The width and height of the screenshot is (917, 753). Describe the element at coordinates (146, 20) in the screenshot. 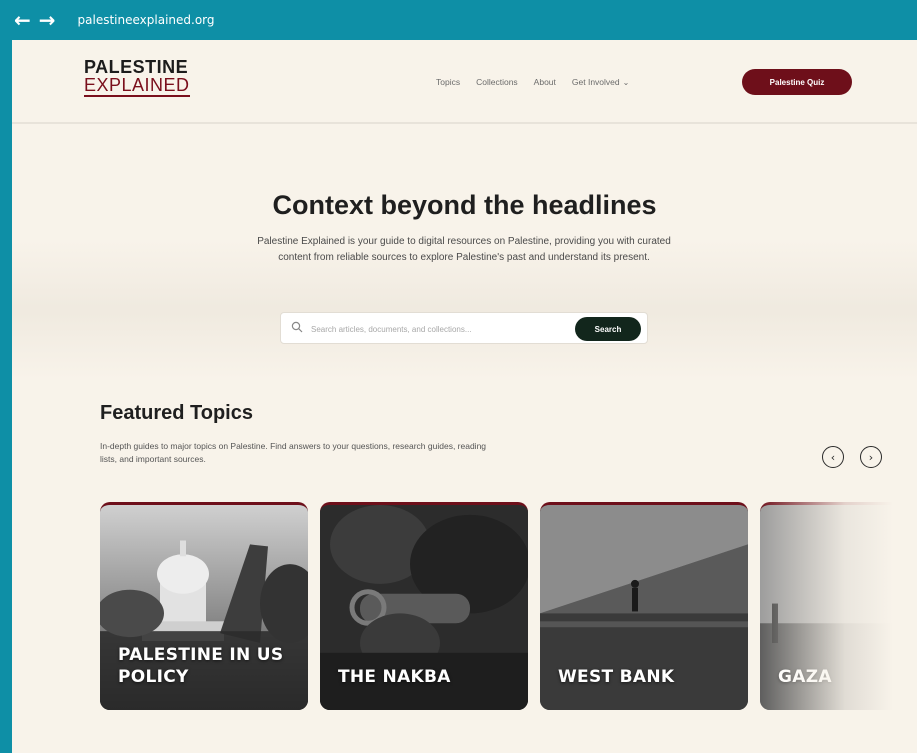

I see `url-bar: palestineexplained.org` at that location.